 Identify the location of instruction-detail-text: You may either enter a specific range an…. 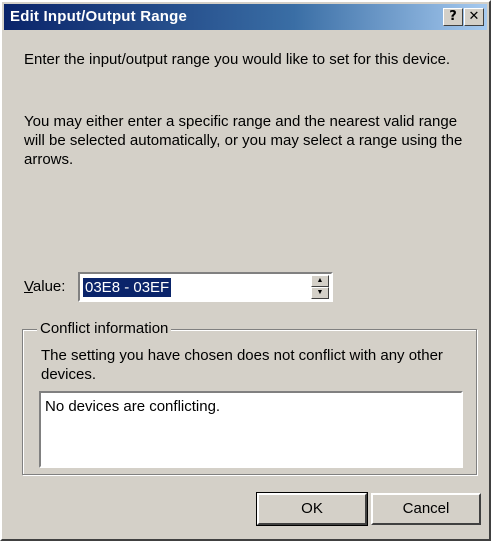
(243, 140).